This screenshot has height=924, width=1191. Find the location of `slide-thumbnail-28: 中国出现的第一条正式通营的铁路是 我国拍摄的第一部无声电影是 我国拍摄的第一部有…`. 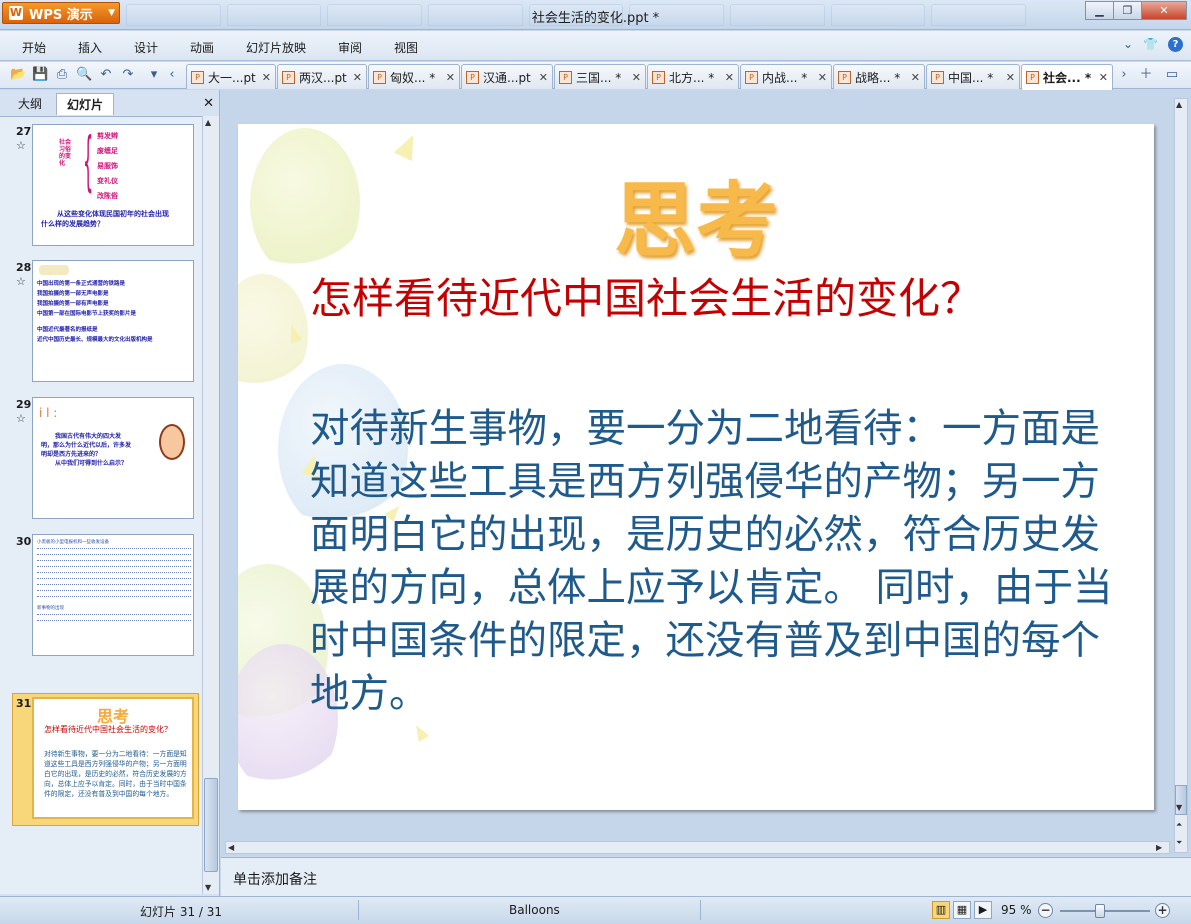

slide-thumbnail-28: 中国出现的第一条正式通营的铁路是 我国拍摄的第一部无声电影是 我国拍摄的第一部有… is located at coordinates (113, 321).